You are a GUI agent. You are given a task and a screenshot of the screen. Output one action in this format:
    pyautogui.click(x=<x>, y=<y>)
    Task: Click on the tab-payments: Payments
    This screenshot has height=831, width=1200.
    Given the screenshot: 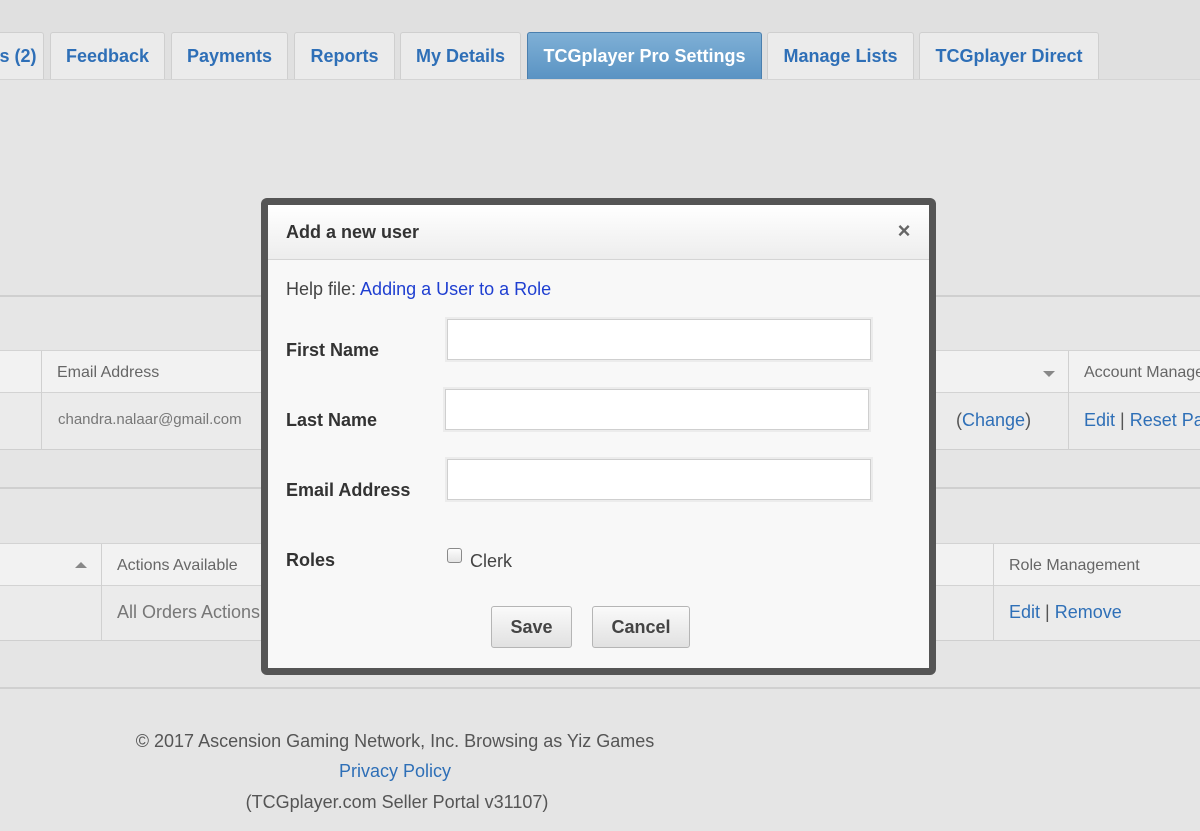 What is the action you would take?
    pyautogui.click(x=229, y=55)
    